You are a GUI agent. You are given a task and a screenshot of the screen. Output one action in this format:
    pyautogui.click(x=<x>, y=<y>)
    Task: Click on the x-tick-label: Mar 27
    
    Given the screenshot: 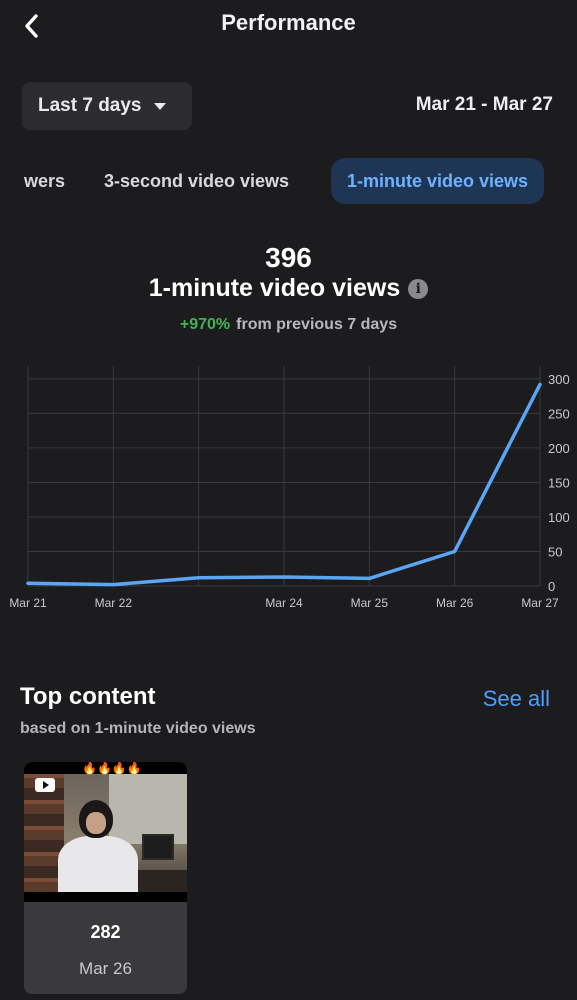 What is the action you would take?
    pyautogui.click(x=540, y=603)
    